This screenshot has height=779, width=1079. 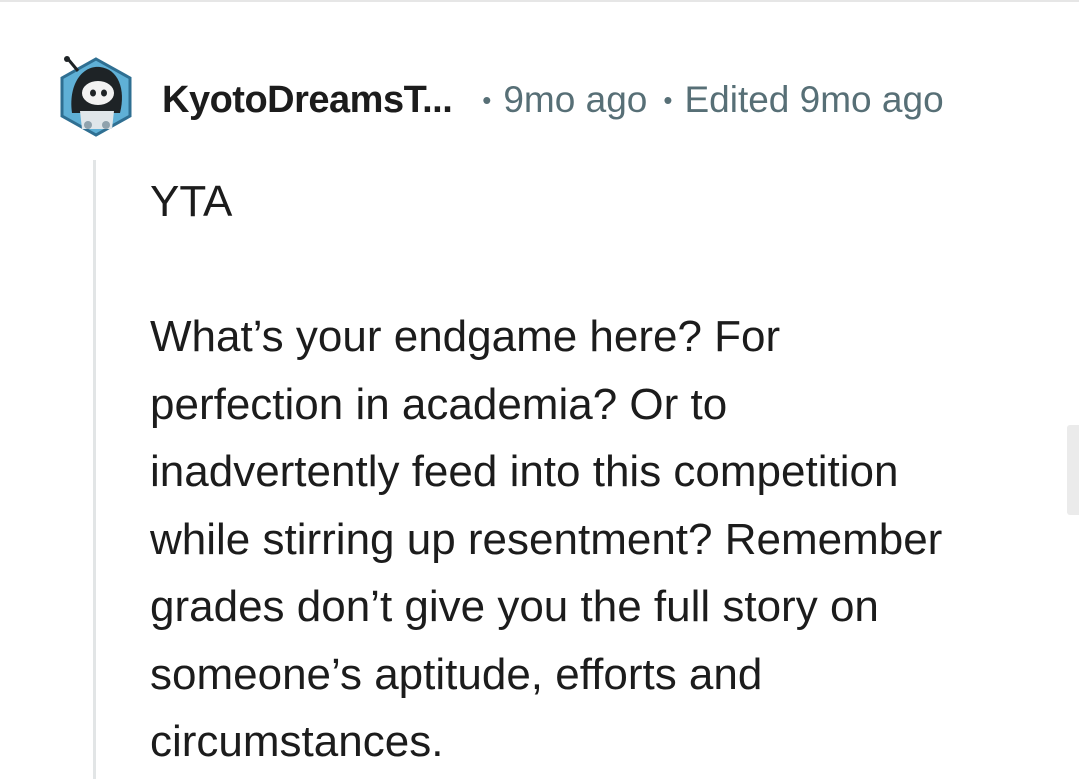 What do you see at coordinates (465, 336) in the screenshot?
I see `comment-text-line: What’s your endgame here? For` at bounding box center [465, 336].